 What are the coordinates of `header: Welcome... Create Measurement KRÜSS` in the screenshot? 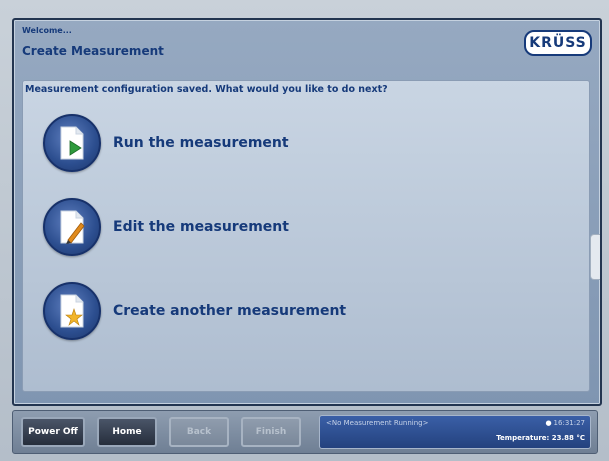 It's located at (307, 41).